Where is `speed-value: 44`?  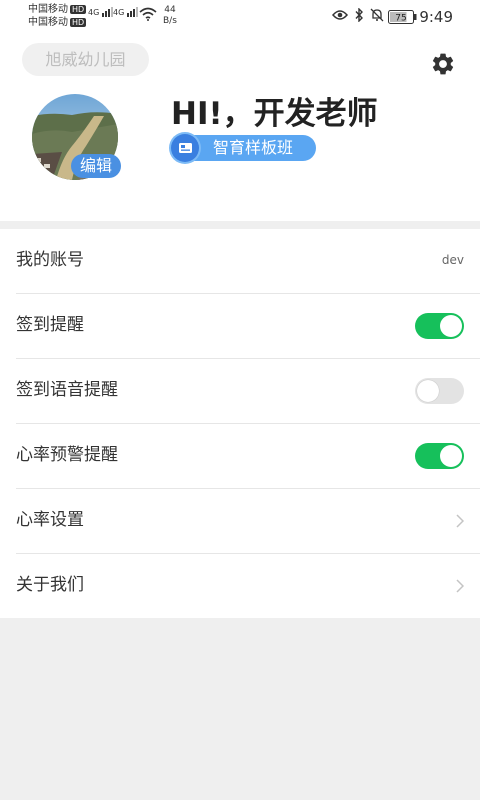
speed-value: 44 is located at coordinates (170, 10).